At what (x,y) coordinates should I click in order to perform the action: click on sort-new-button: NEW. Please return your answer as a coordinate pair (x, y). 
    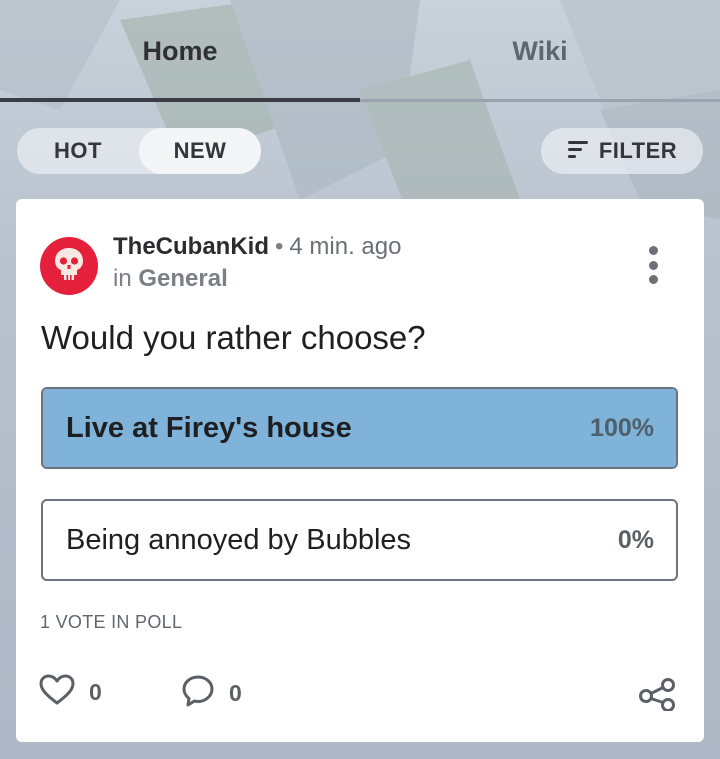
    Looking at the image, I should click on (200, 151).